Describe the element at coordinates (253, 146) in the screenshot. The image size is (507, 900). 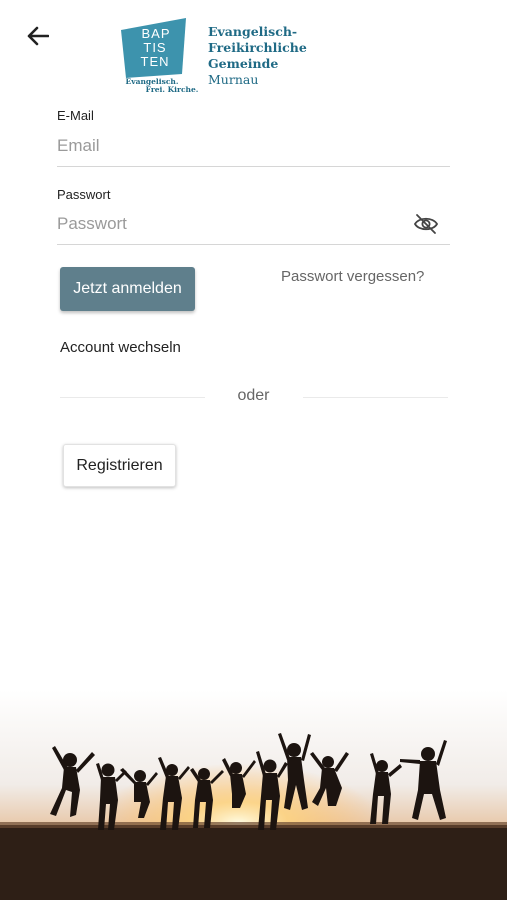
I see `email-input` at that location.